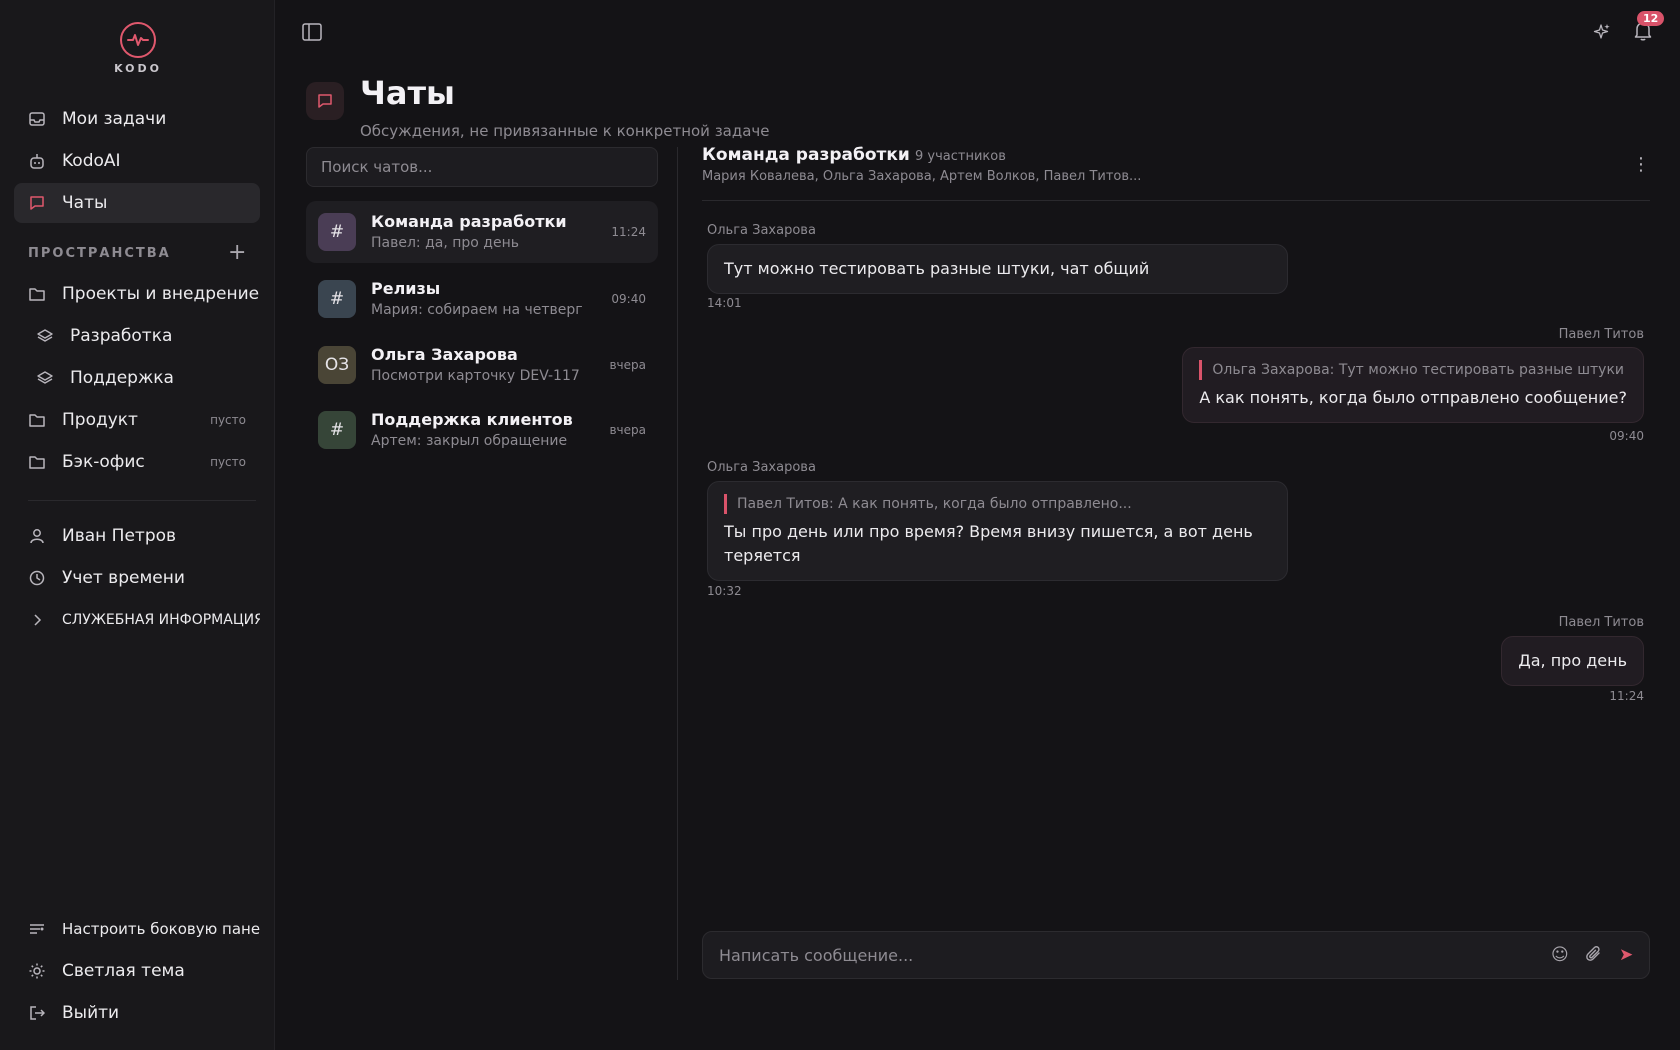 Image resolution: width=1680 pixels, height=1050 pixels. I want to click on nav-service-info: СЛУЖЕБНАЯ ИНФОРМАЦИЯ, so click(137, 620).